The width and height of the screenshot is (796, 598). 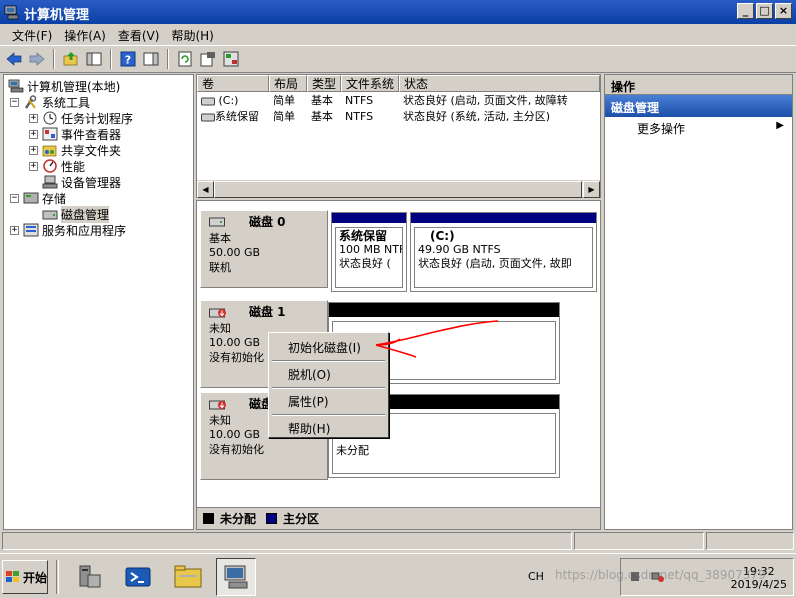 I want to click on refresh-button, so click(x=185, y=59).